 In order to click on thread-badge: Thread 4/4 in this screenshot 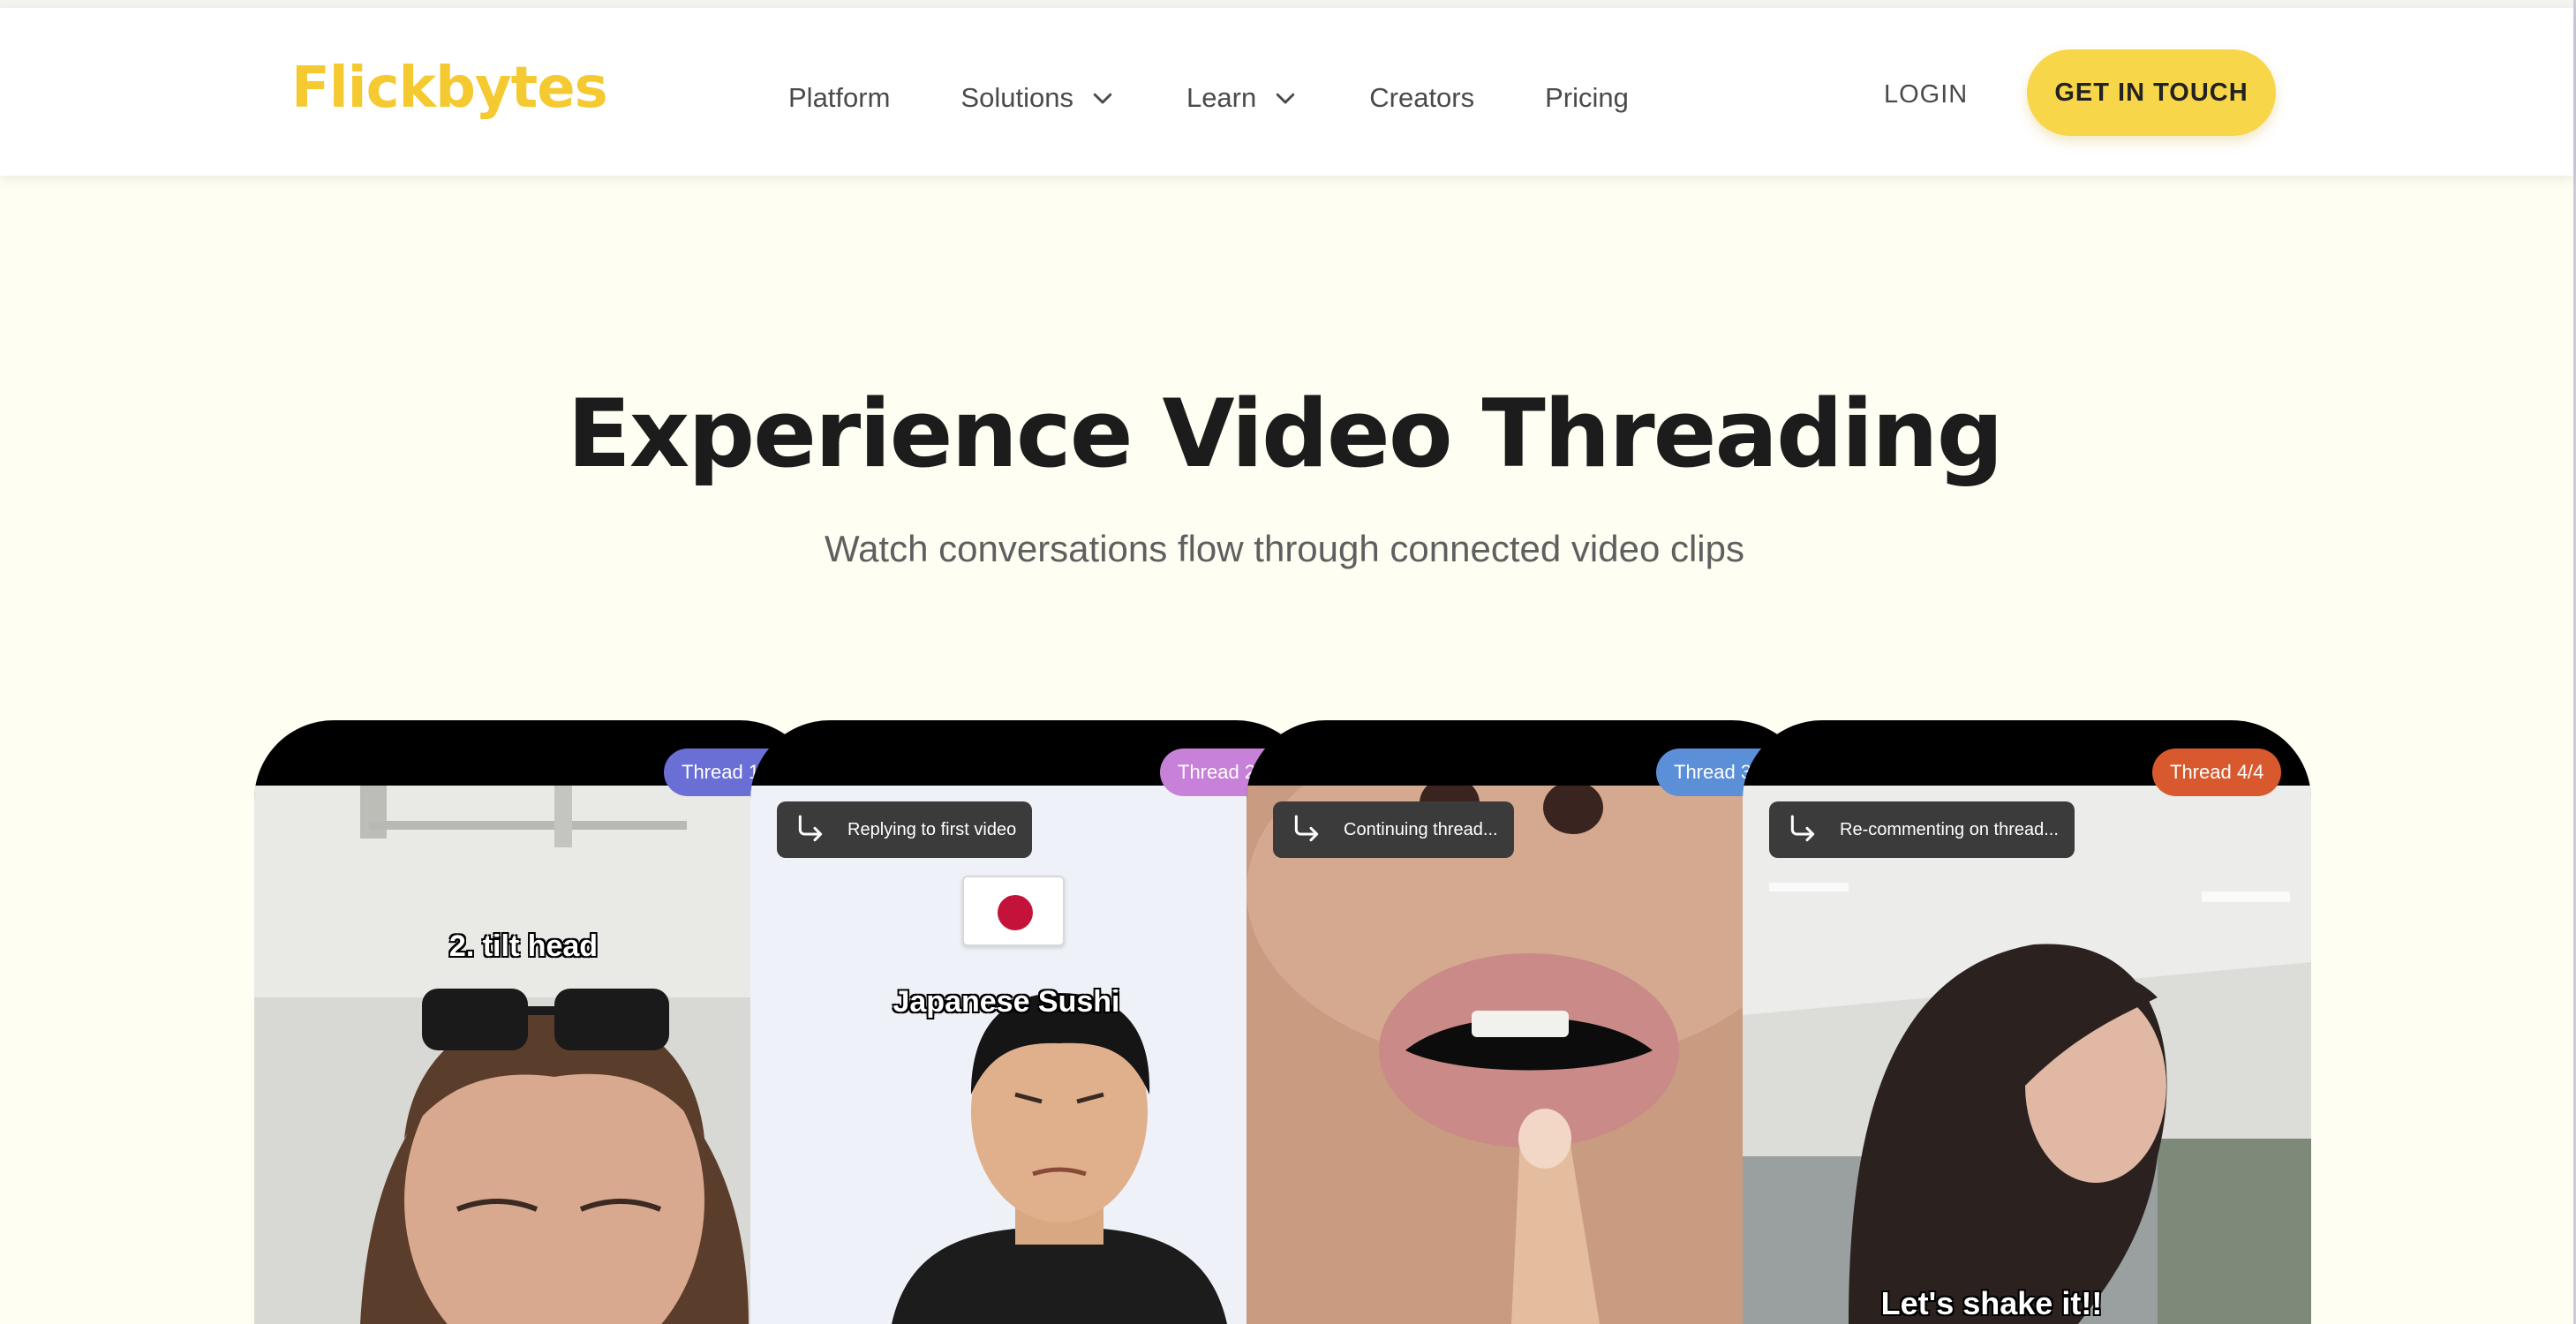, I will do `click(2217, 772)`.